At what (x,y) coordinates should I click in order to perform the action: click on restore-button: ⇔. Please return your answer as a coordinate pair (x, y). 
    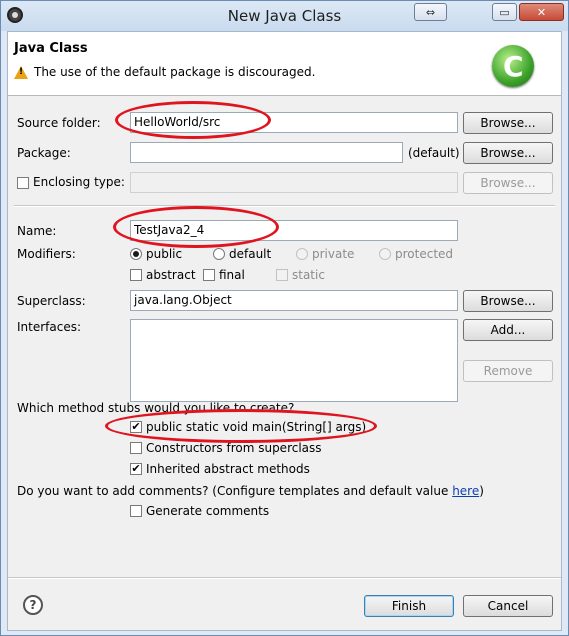
    Looking at the image, I should click on (430, 12).